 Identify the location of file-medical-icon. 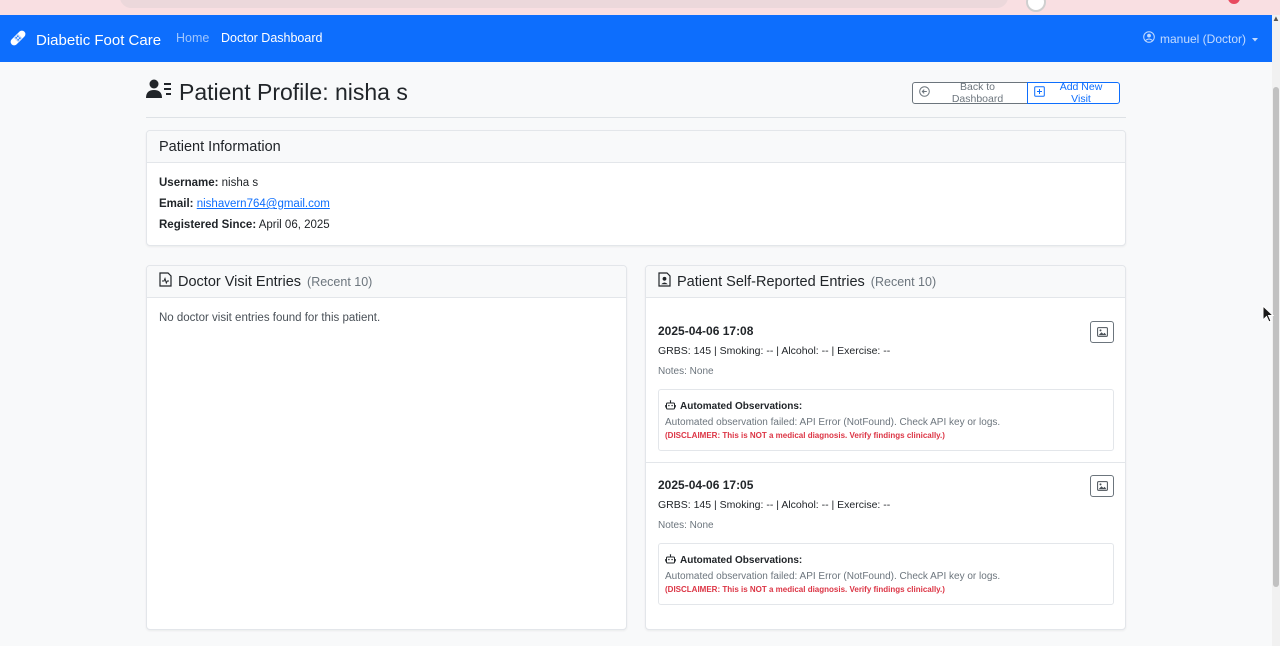
(165, 281).